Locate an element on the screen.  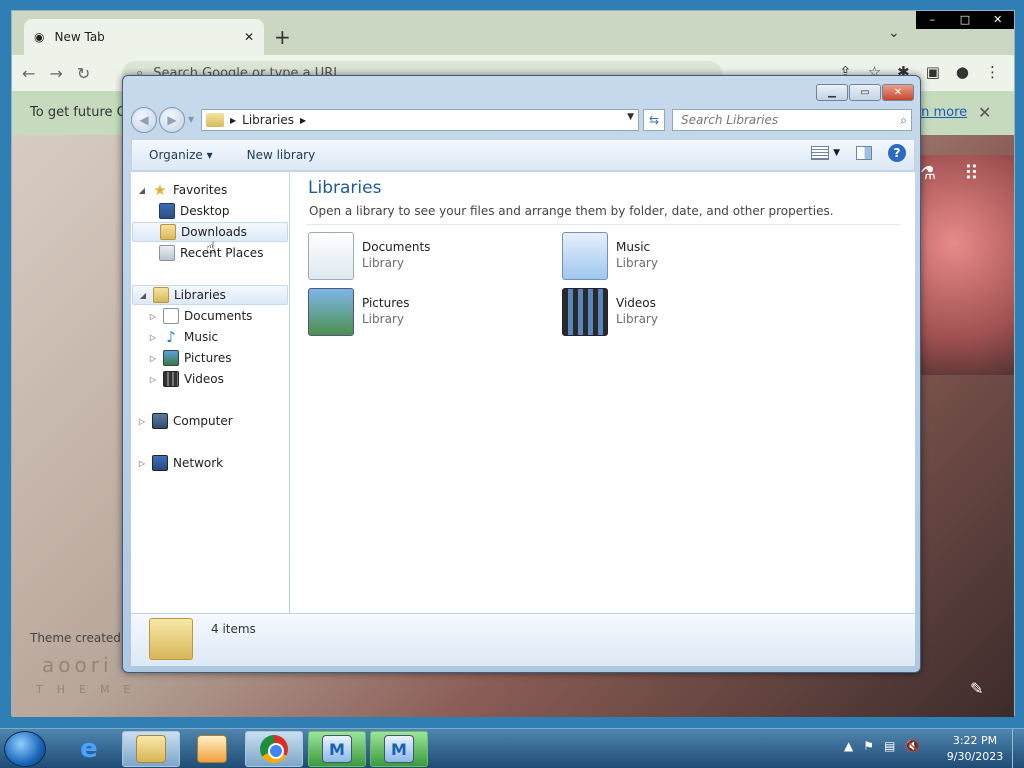
search-input: Search Libraries ⌕ is located at coordinates (792, 120).